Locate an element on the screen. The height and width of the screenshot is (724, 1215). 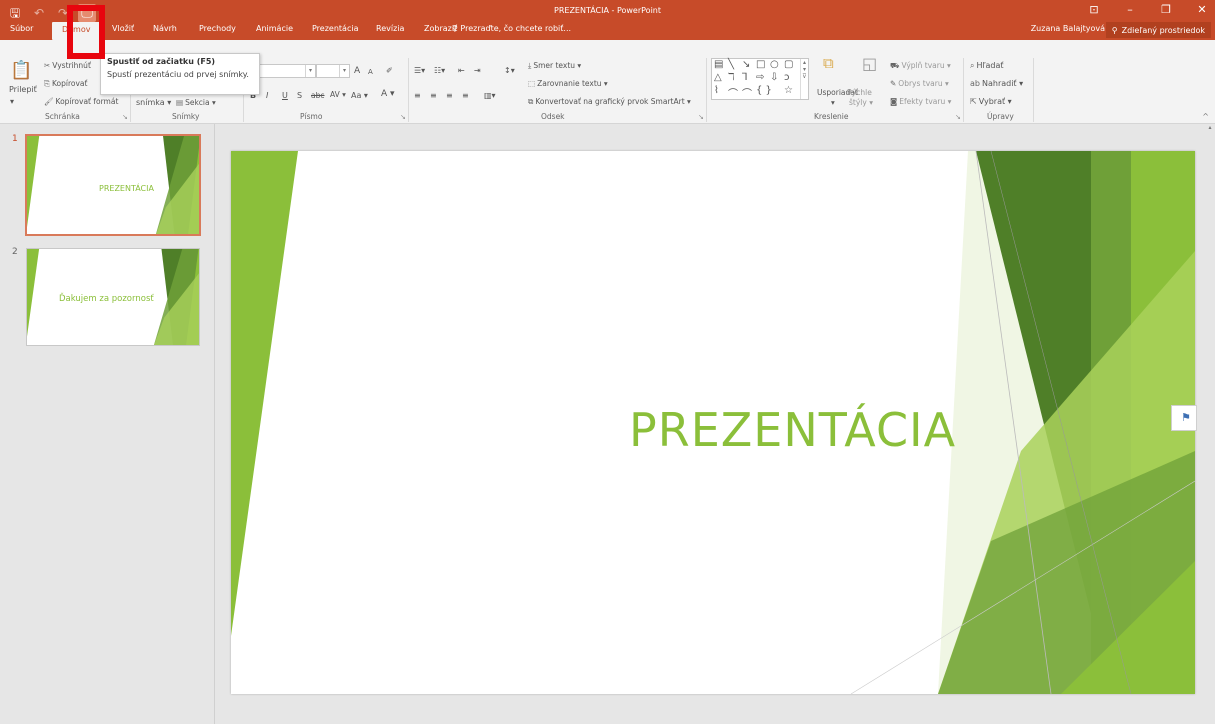
tab-slideshow: Prezentácia is located at coordinates (335, 28).